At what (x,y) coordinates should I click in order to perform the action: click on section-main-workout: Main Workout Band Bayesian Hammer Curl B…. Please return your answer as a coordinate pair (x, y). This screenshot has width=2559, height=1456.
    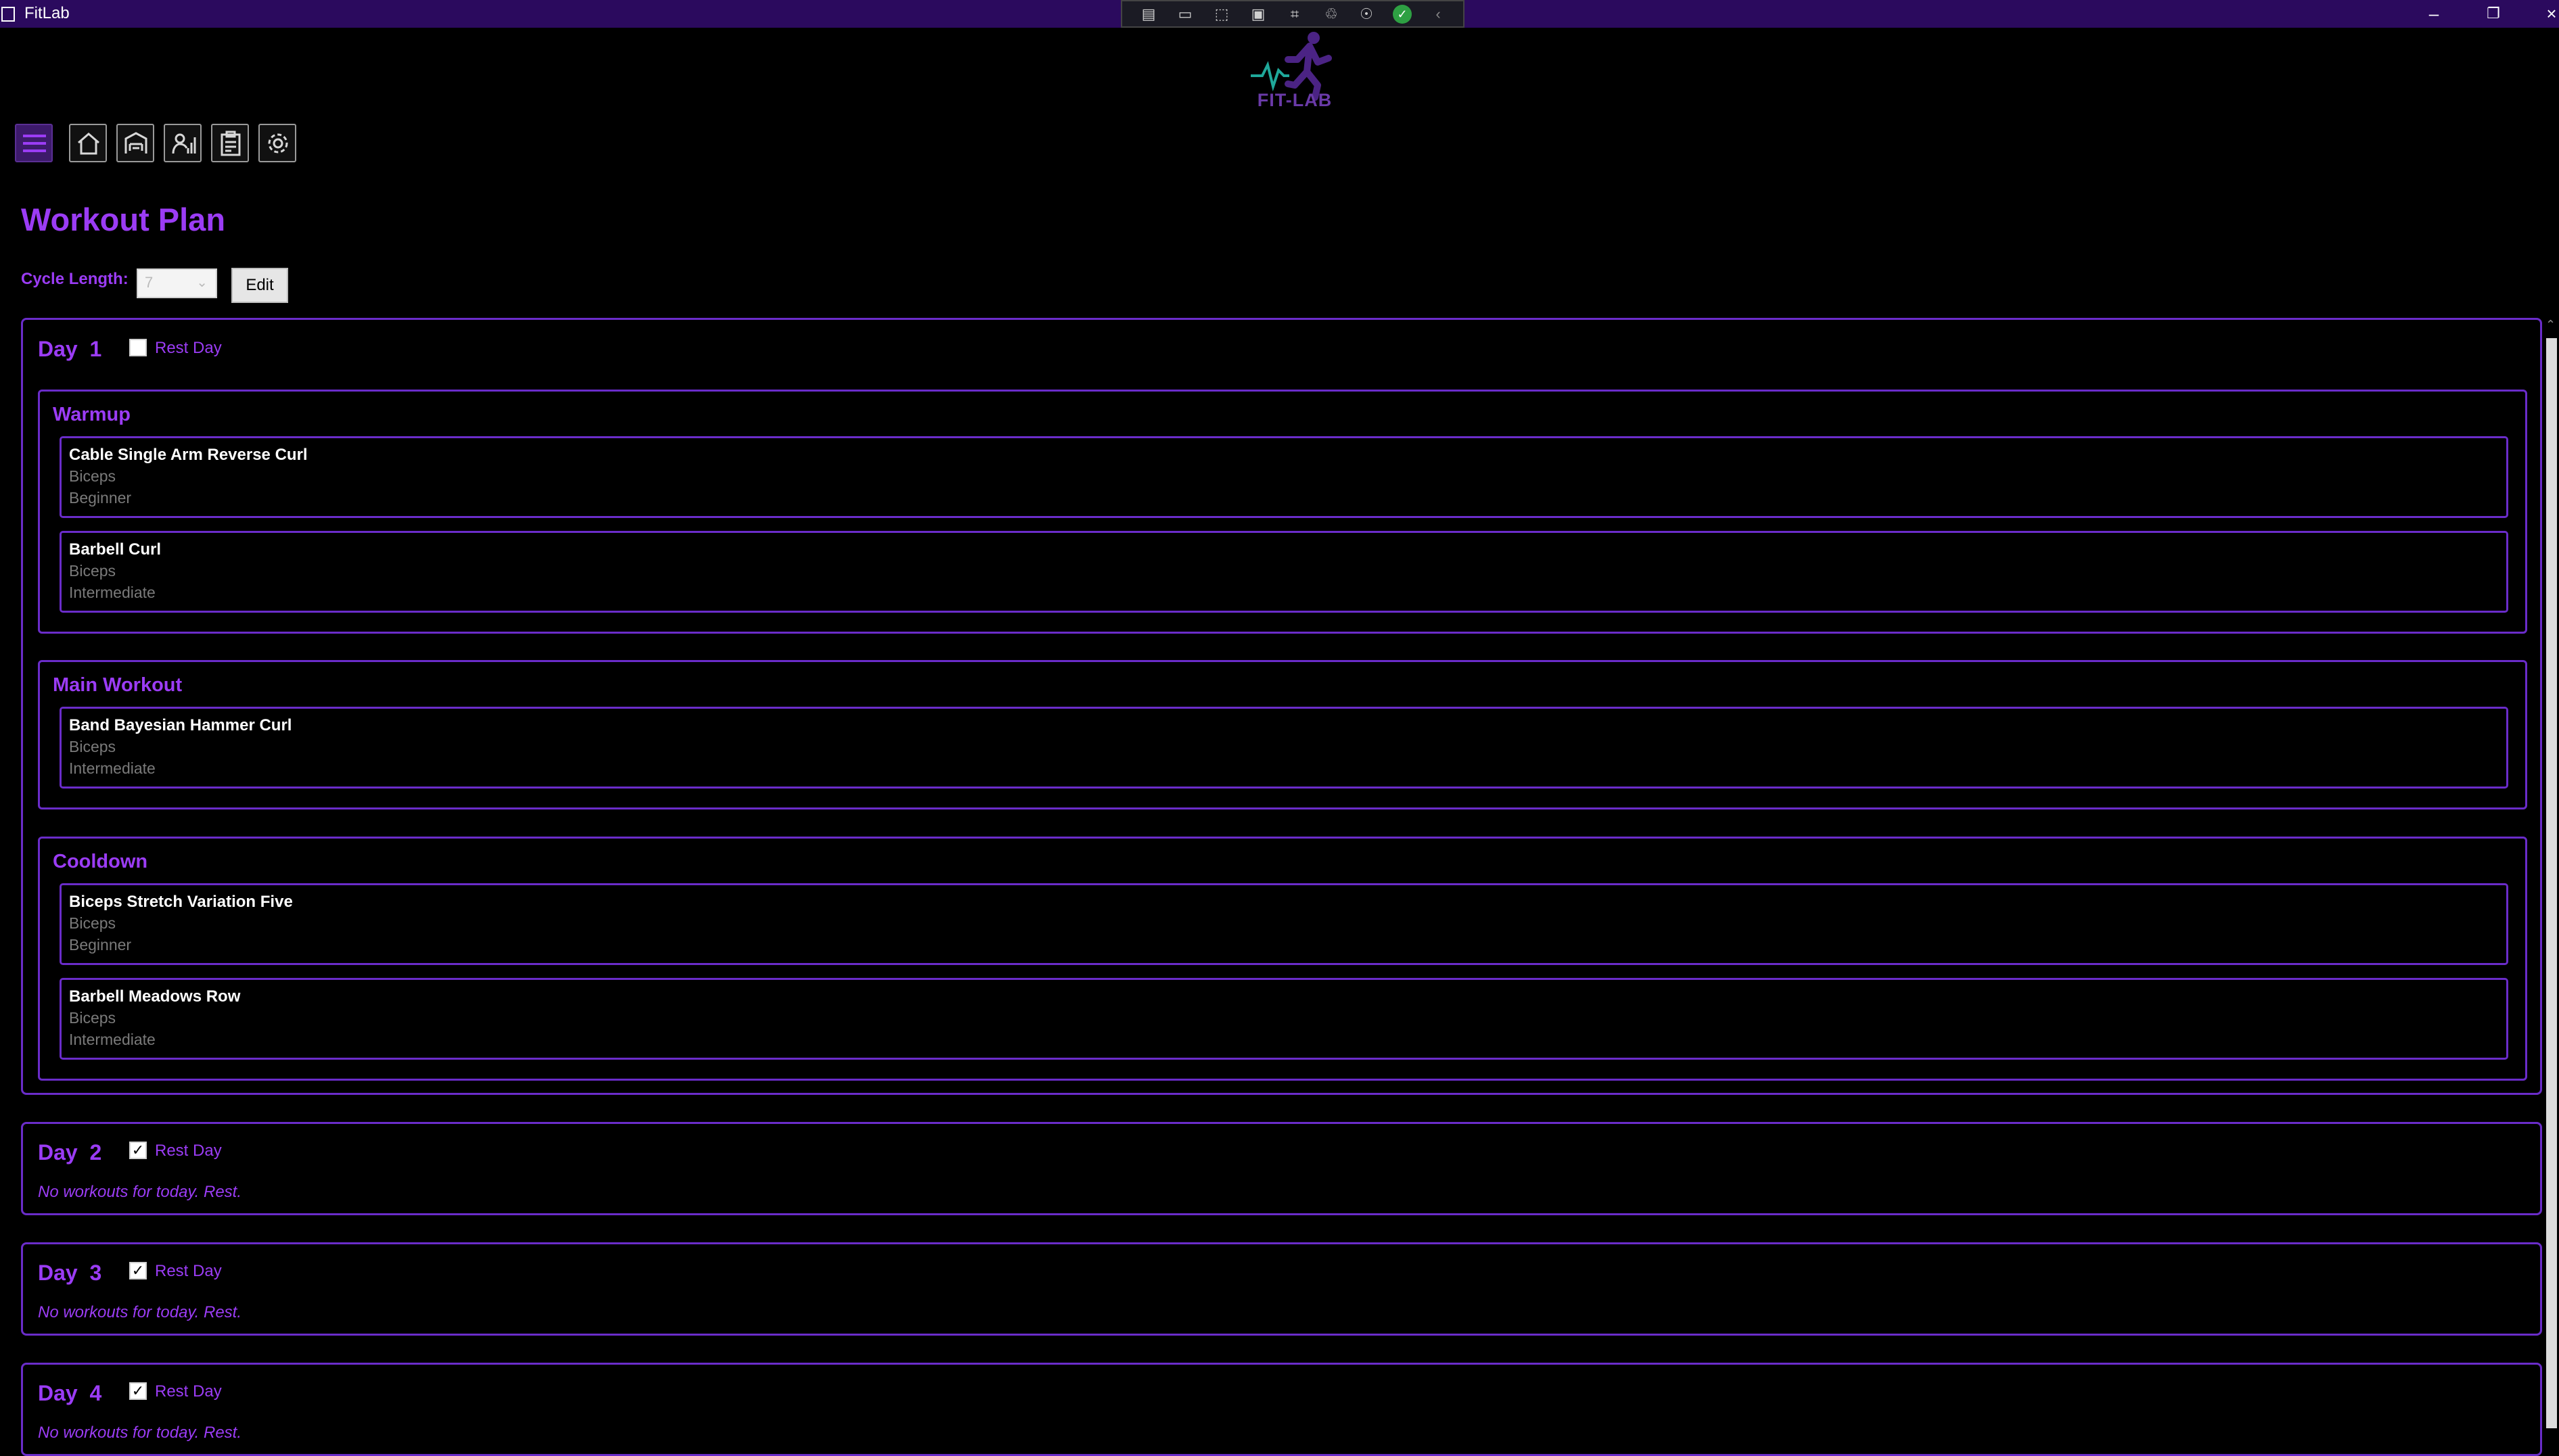
    Looking at the image, I should click on (1282, 734).